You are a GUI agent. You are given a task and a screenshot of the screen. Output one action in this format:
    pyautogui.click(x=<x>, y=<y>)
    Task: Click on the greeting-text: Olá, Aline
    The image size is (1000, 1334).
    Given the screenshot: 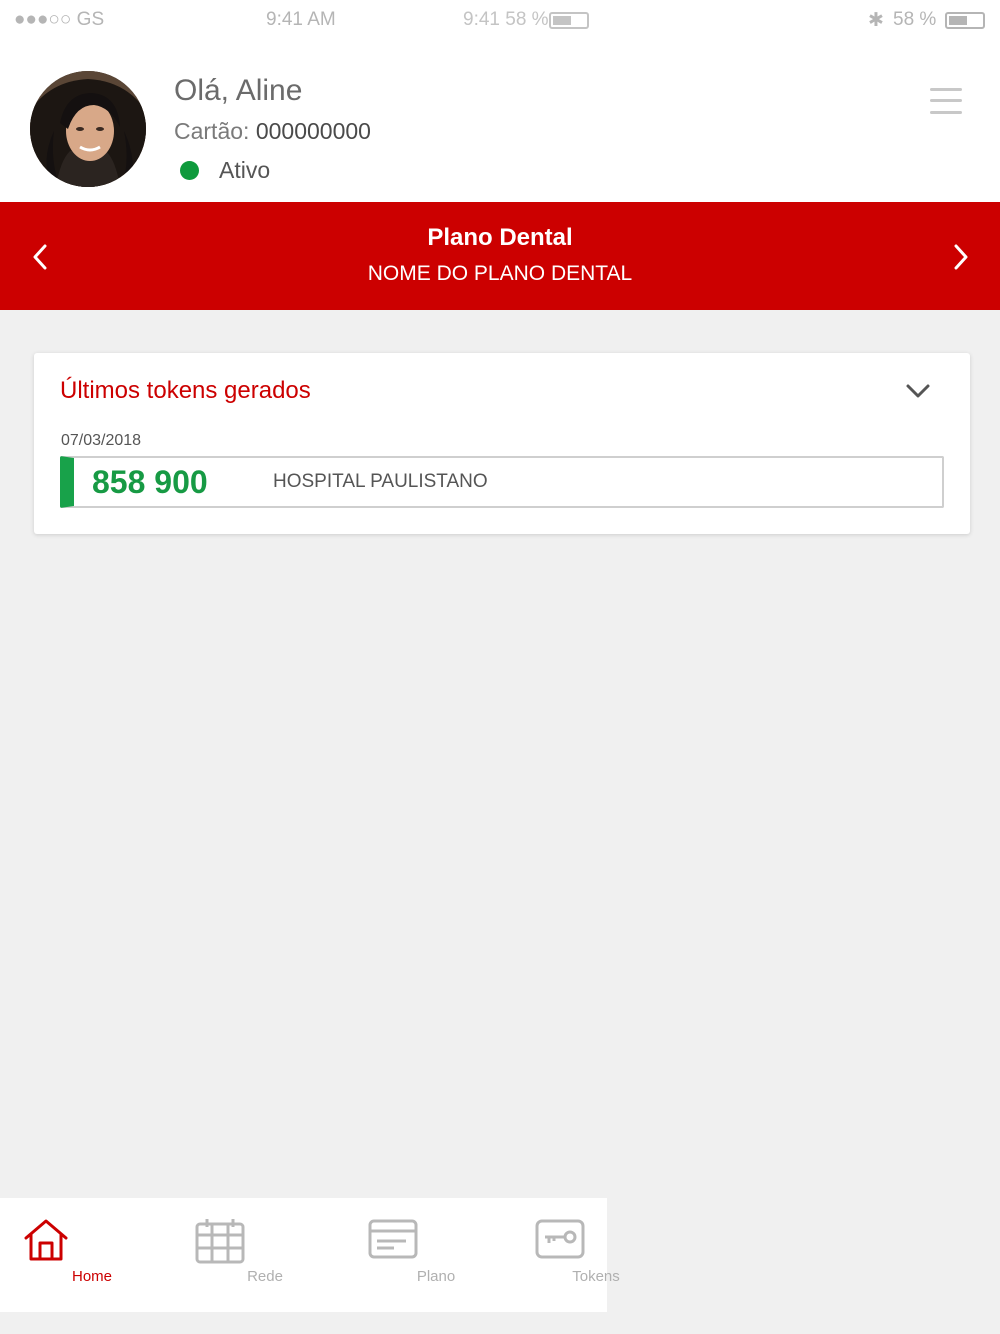 What is the action you would take?
    pyautogui.click(x=238, y=90)
    